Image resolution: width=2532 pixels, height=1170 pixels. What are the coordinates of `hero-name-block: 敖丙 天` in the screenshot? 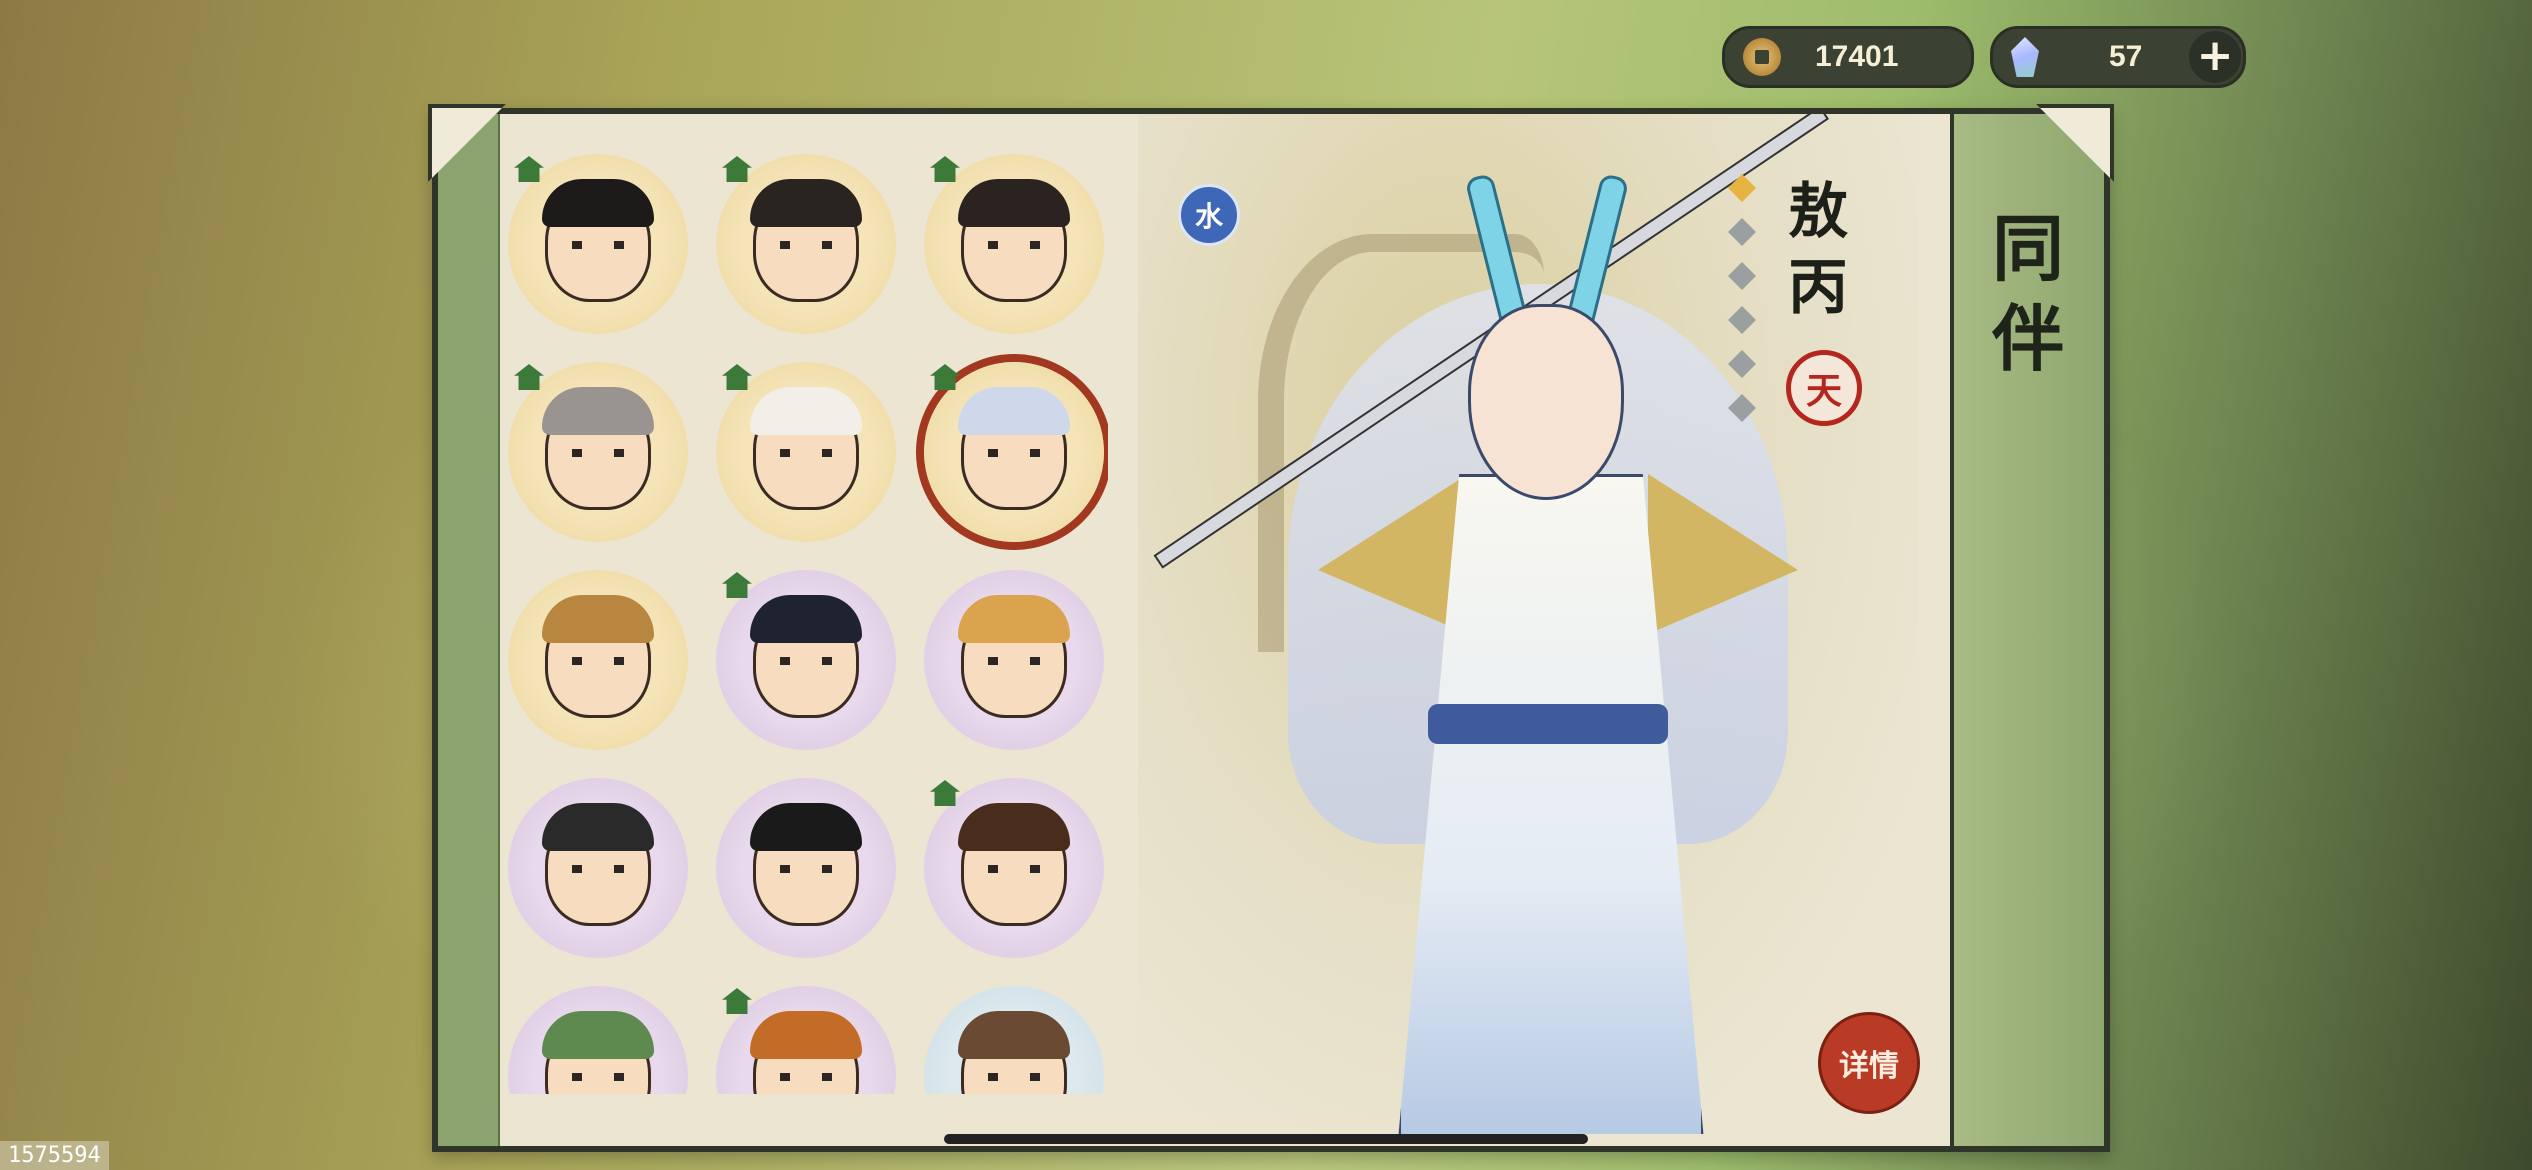 It's located at (1818, 374).